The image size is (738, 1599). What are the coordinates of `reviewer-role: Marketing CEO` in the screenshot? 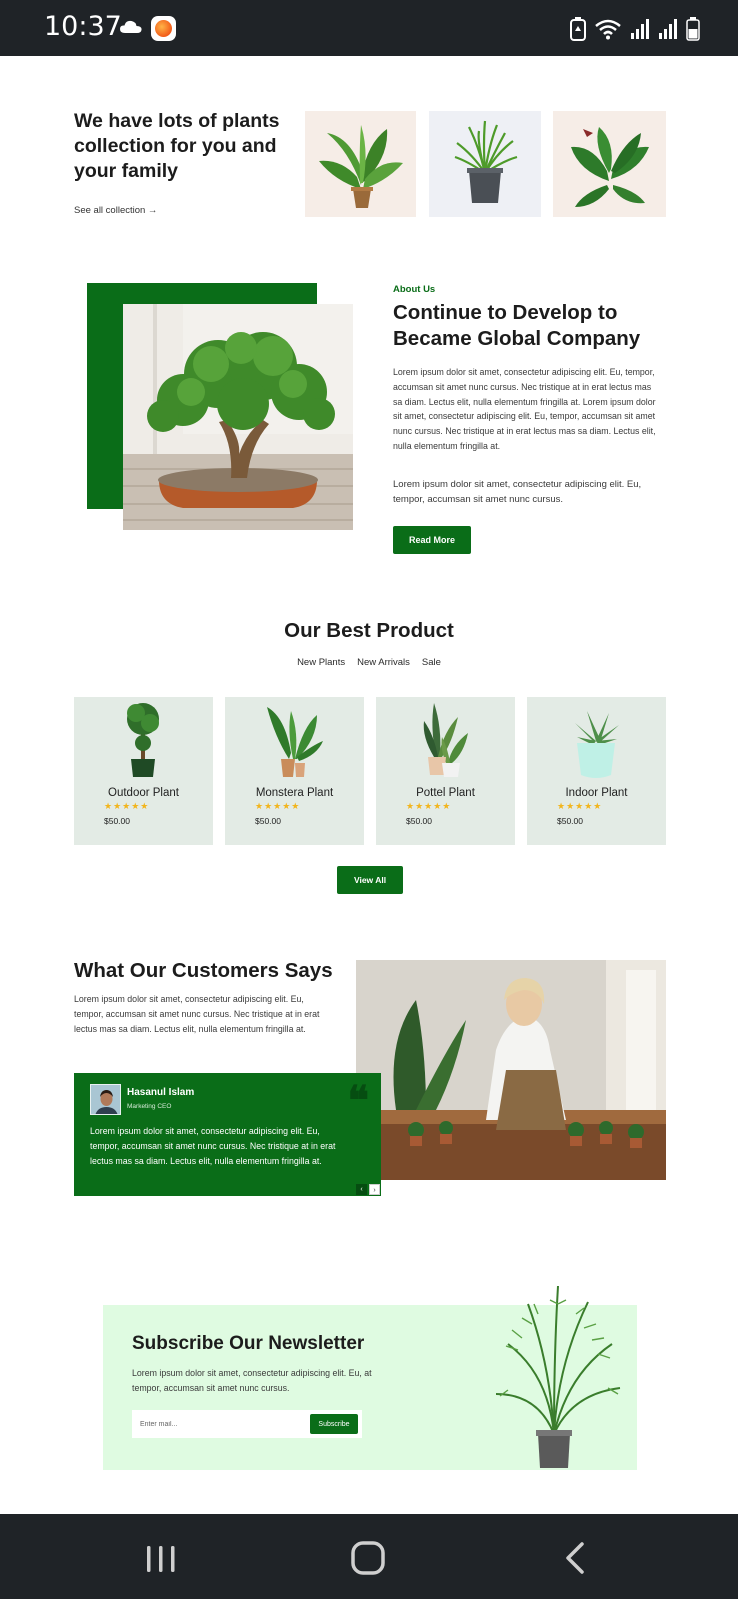 It's located at (149, 1106).